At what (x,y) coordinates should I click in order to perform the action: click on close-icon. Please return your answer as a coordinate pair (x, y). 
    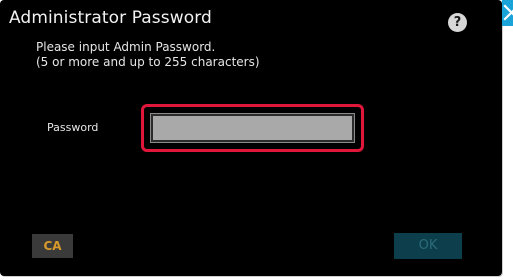
    Looking at the image, I should click on (507, 13).